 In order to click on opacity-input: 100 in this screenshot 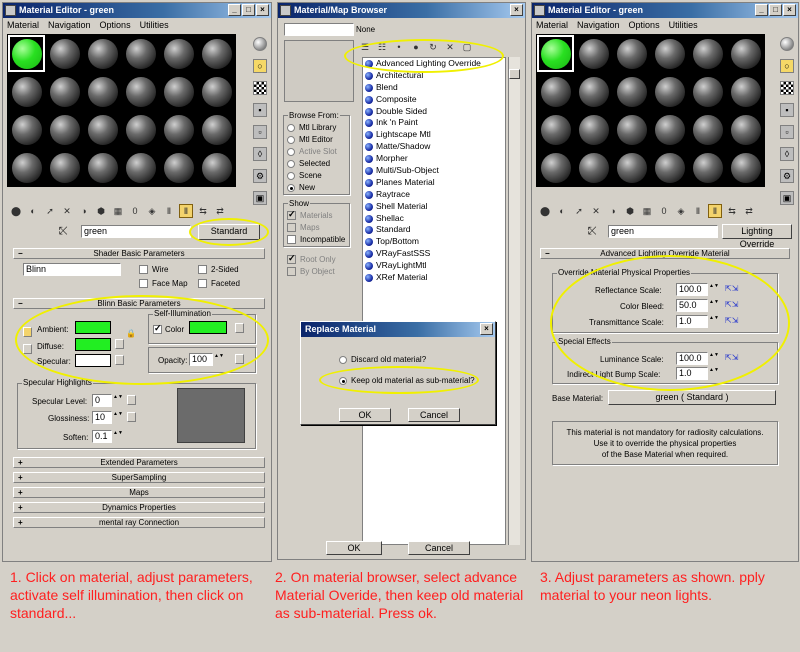, I will do `click(201, 359)`.